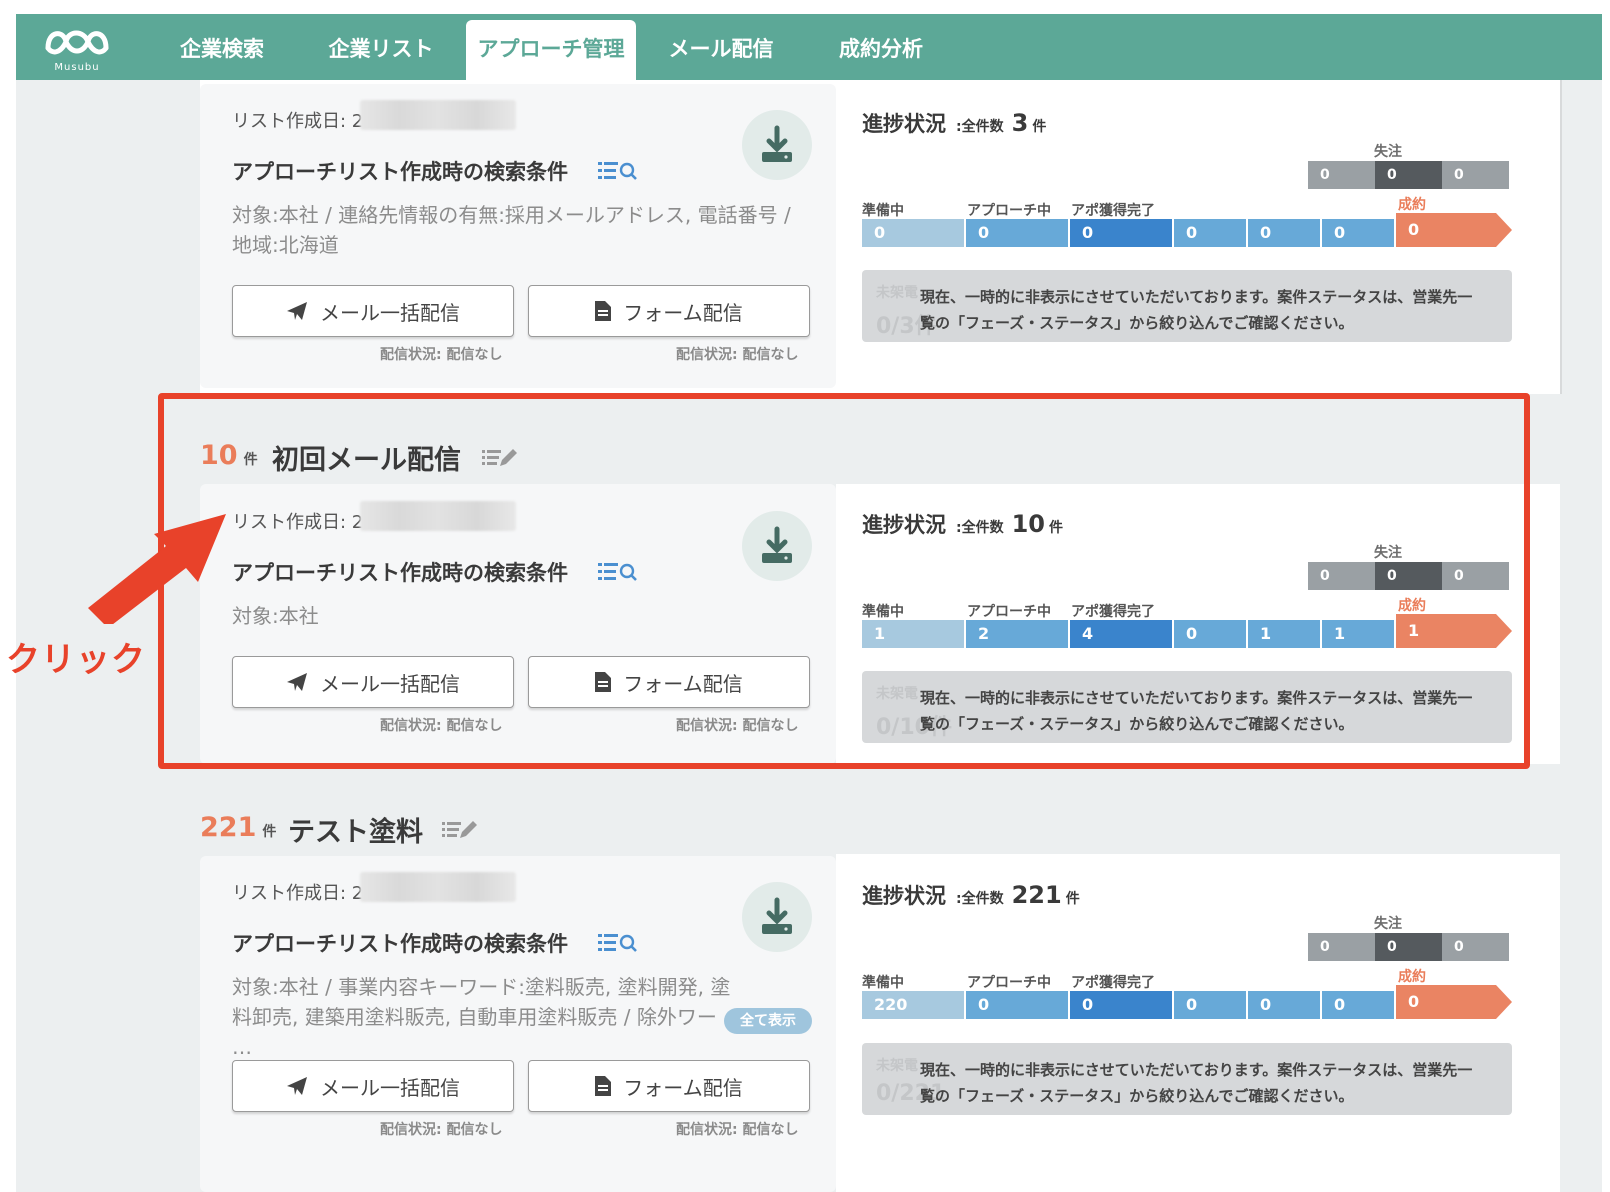  What do you see at coordinates (1036, 895) in the screenshot?
I see `total-count: 221` at bounding box center [1036, 895].